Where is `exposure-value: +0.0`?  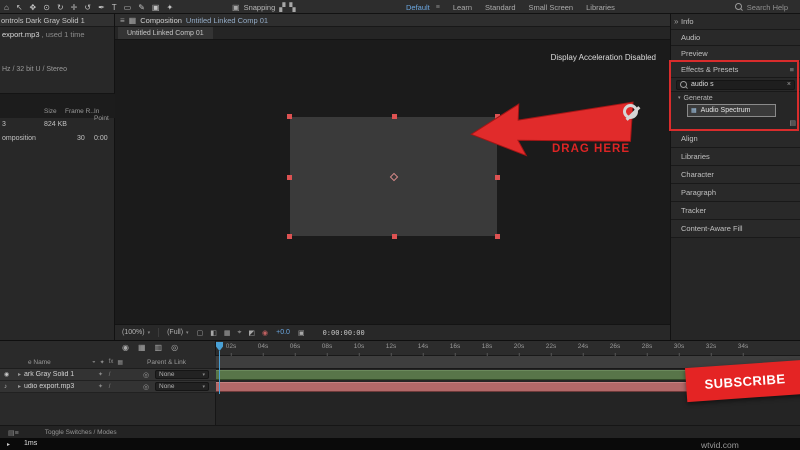 exposure-value: +0.0 is located at coordinates (283, 332).